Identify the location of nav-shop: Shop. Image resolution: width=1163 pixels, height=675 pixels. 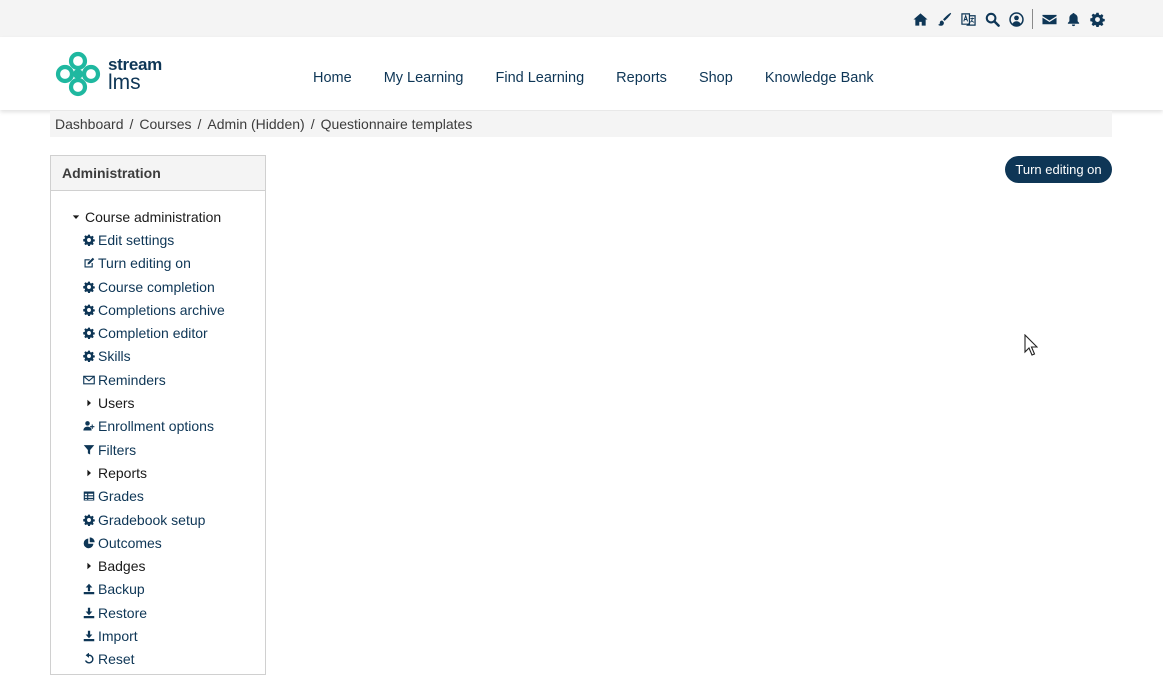
(716, 78).